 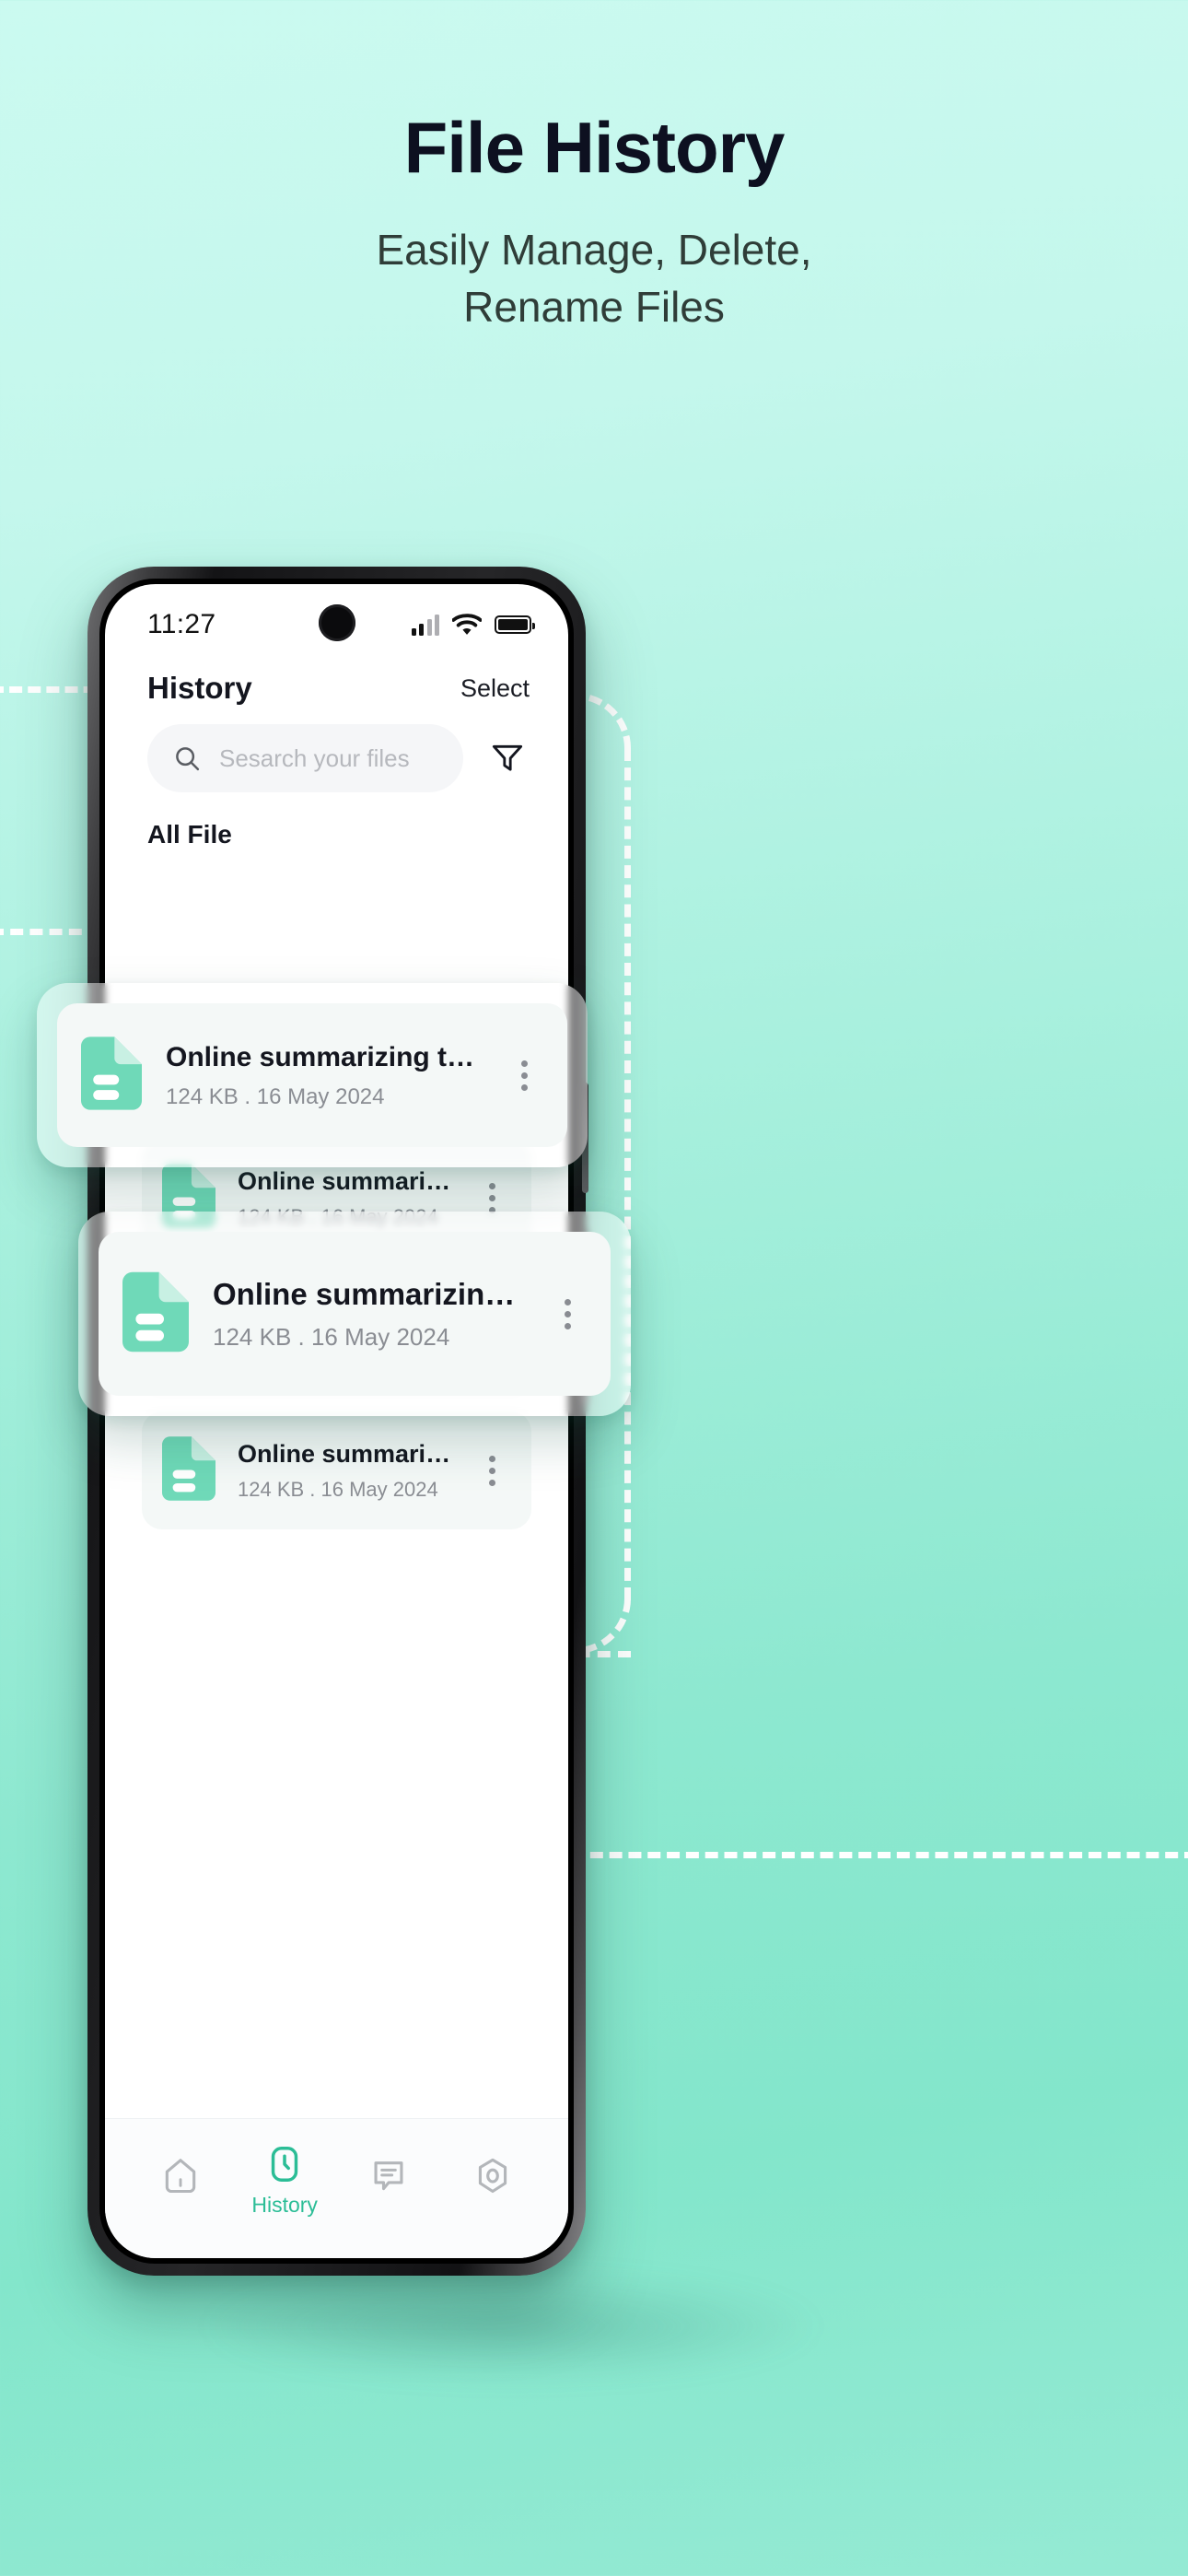 I want to click on status-bar: 11:27, so click(x=336, y=620).